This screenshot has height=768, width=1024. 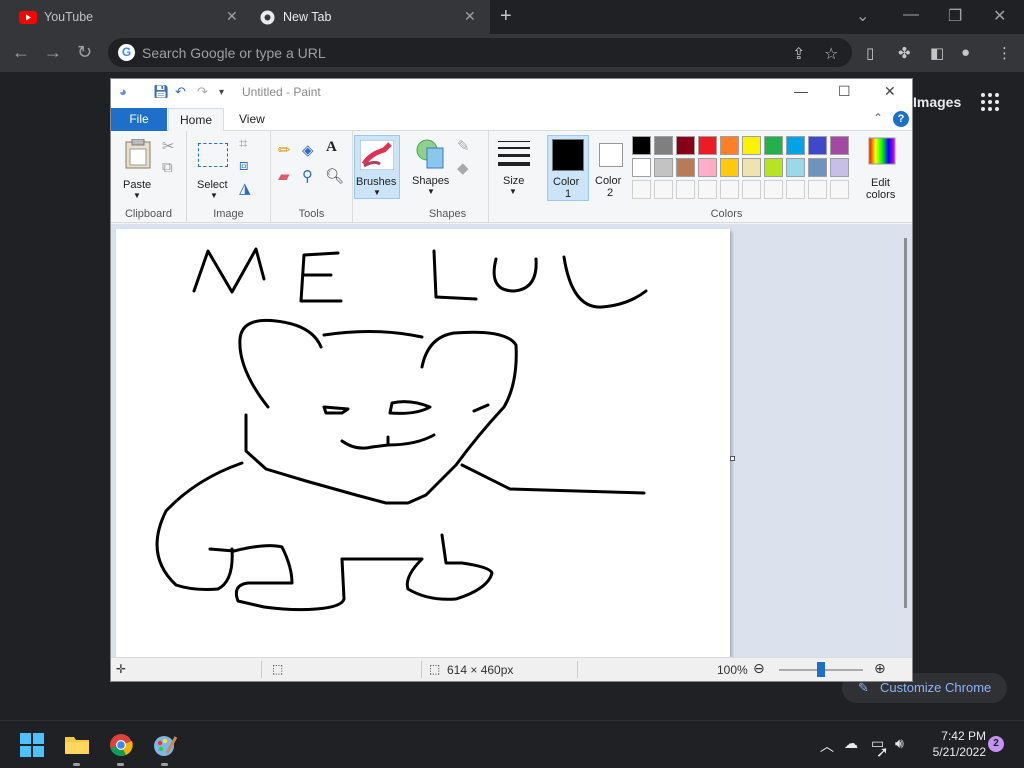 What do you see at coordinates (996, 744) in the screenshot?
I see `notification-badge: 2` at bounding box center [996, 744].